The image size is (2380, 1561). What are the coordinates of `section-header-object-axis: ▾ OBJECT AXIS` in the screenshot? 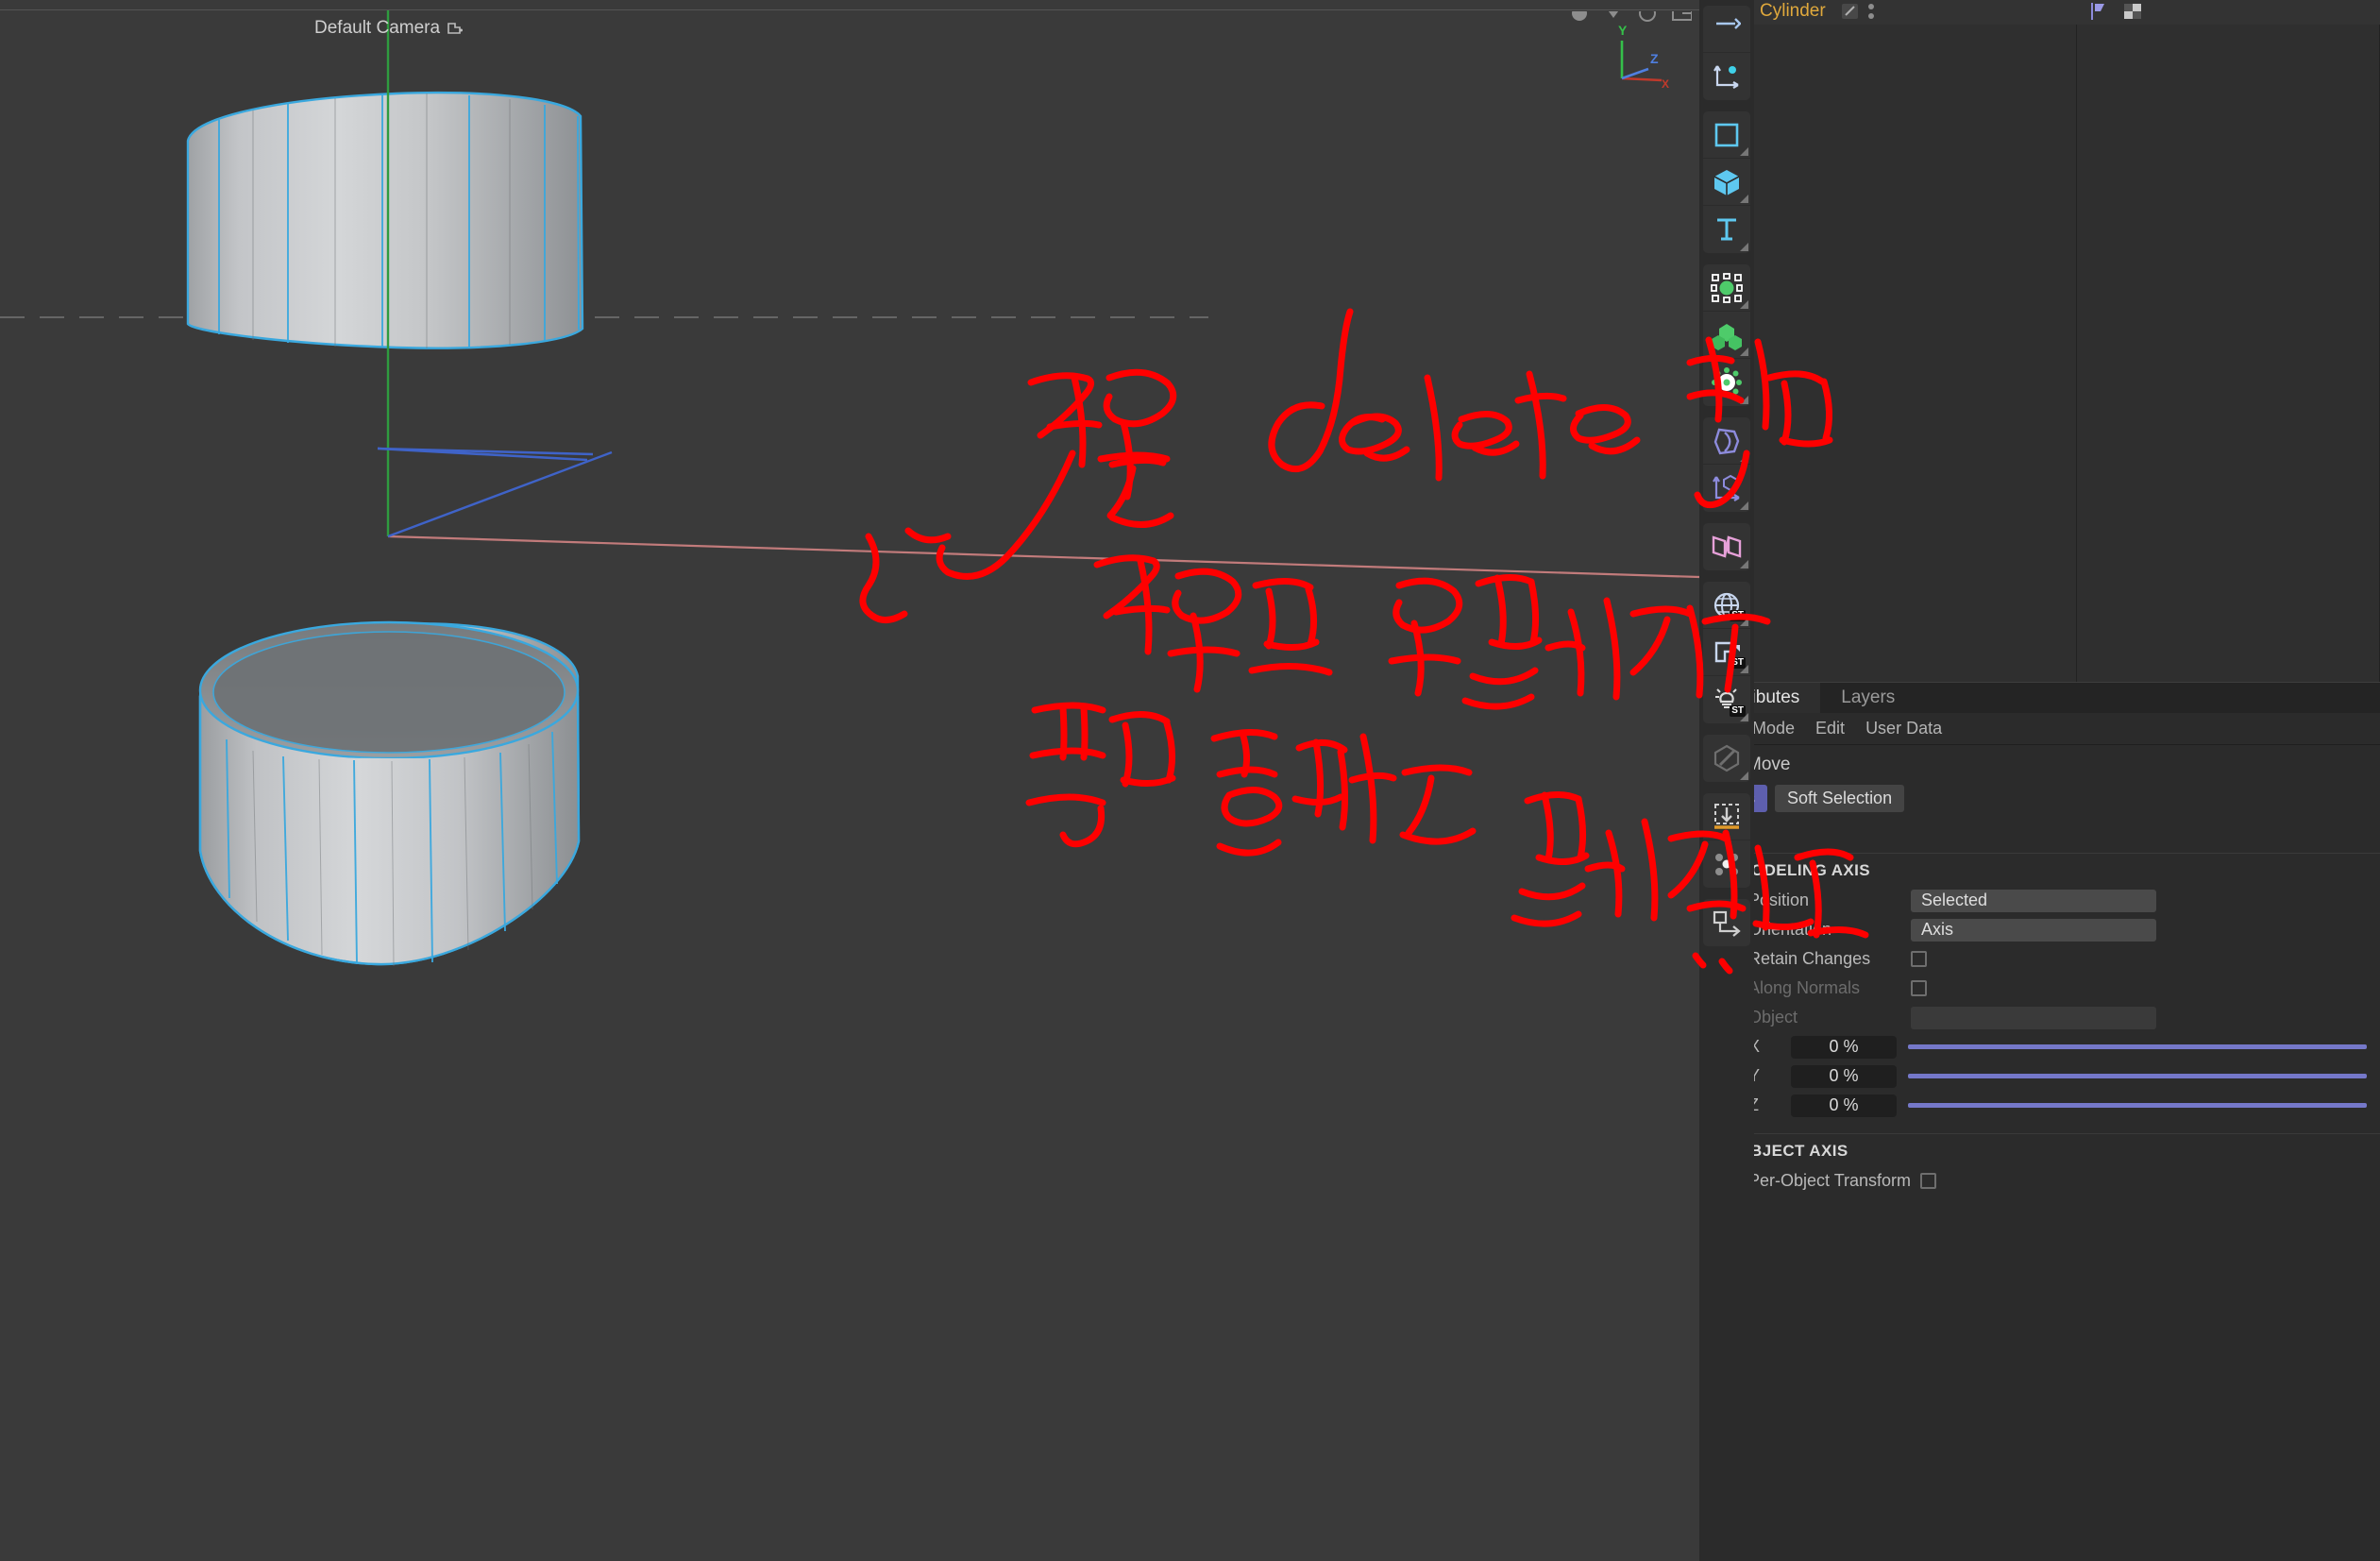 It's located at (2041, 1149).